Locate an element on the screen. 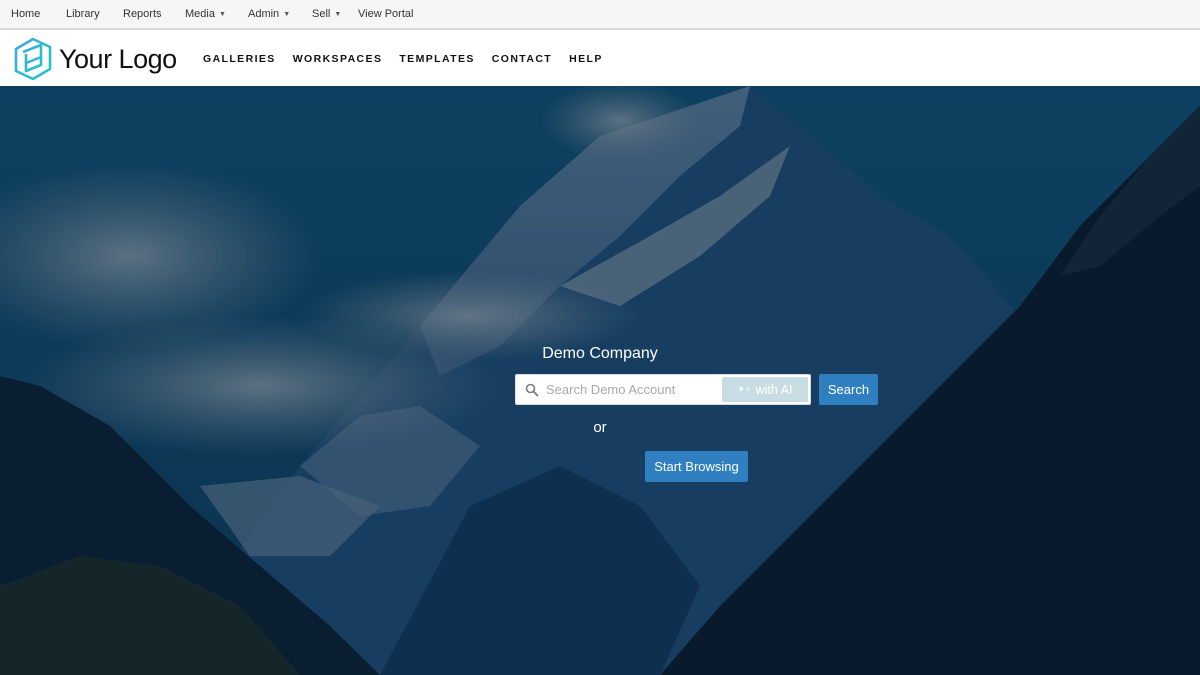 This screenshot has width=1200, height=675. nav-workspaces: WORKSPACES is located at coordinates (338, 59).